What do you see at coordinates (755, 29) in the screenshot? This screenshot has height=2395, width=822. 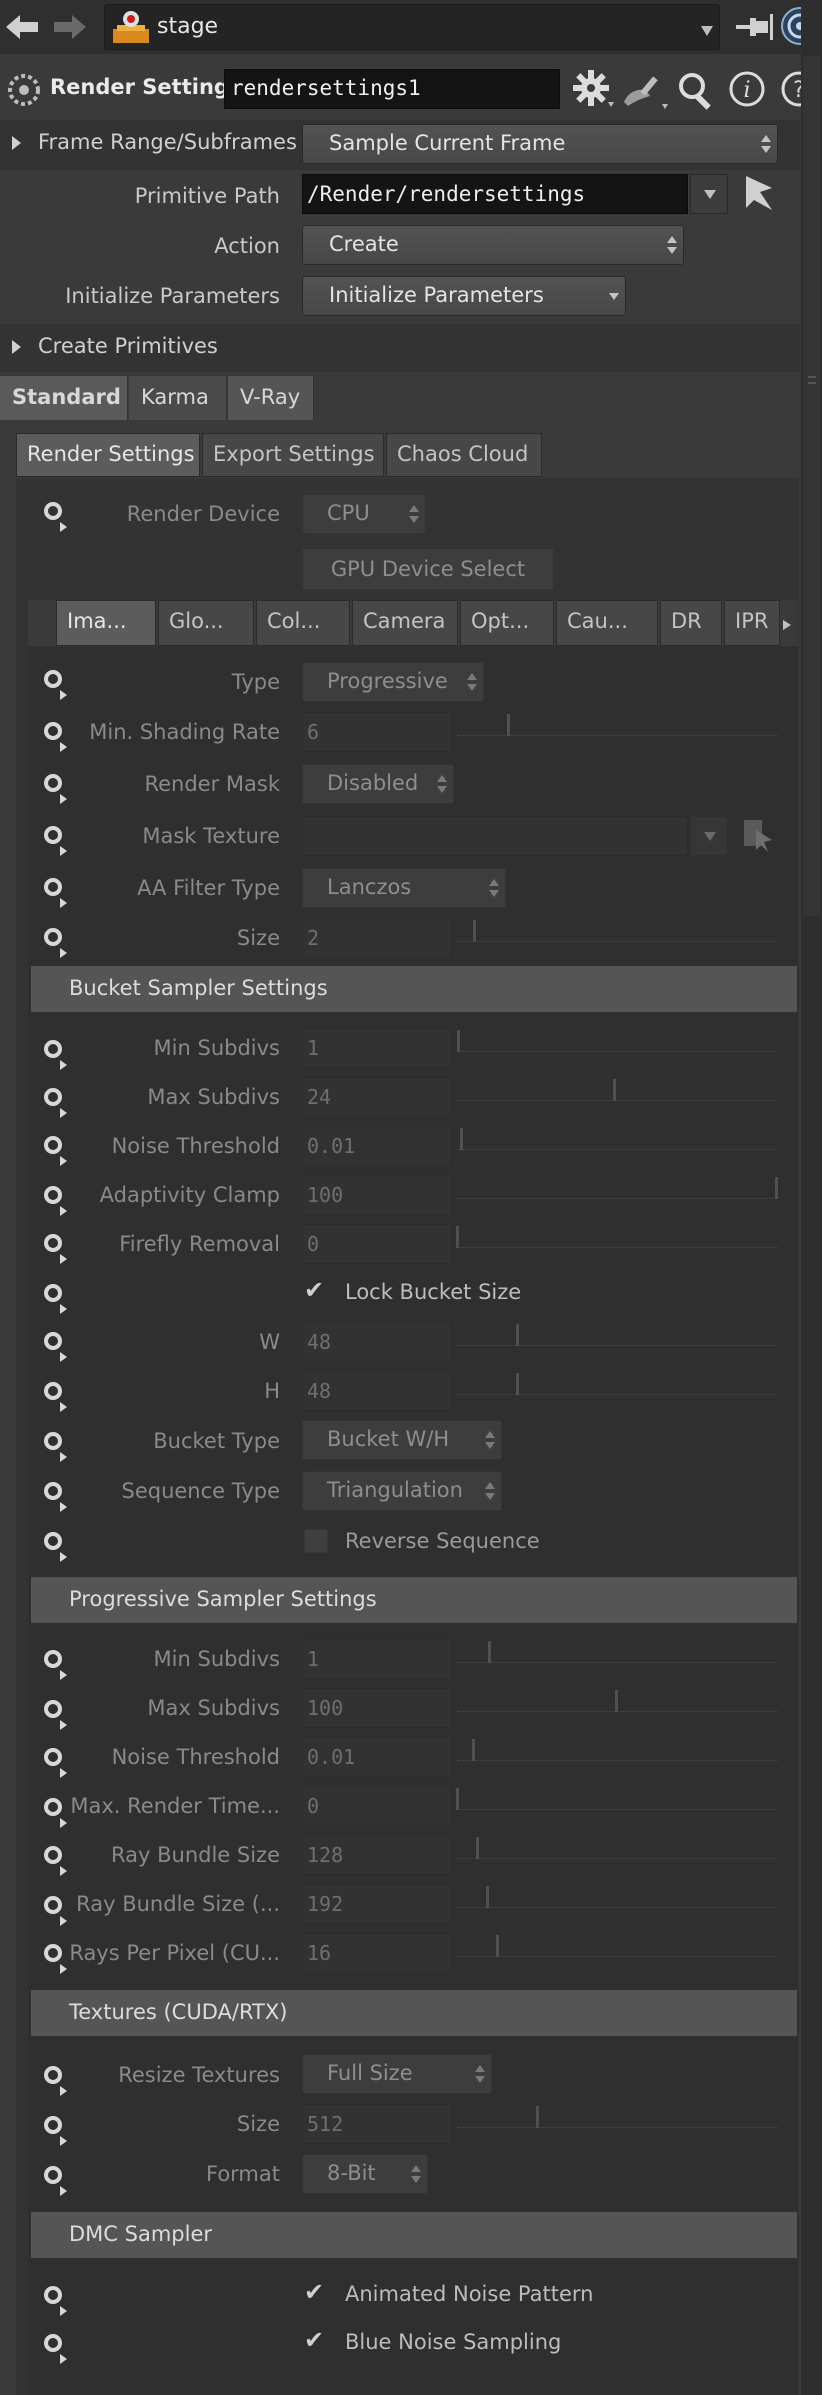 I see `pin-icon` at bounding box center [755, 29].